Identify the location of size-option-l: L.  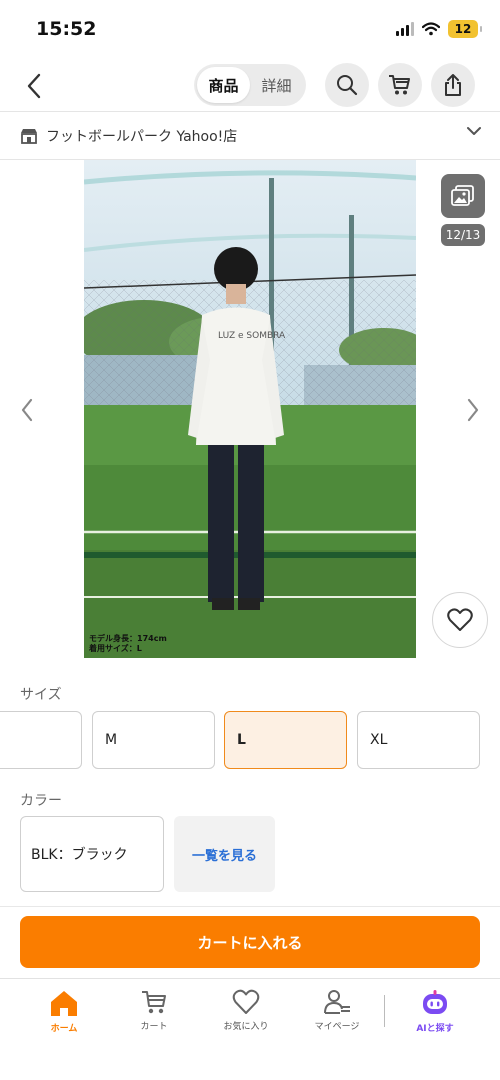
(285, 740).